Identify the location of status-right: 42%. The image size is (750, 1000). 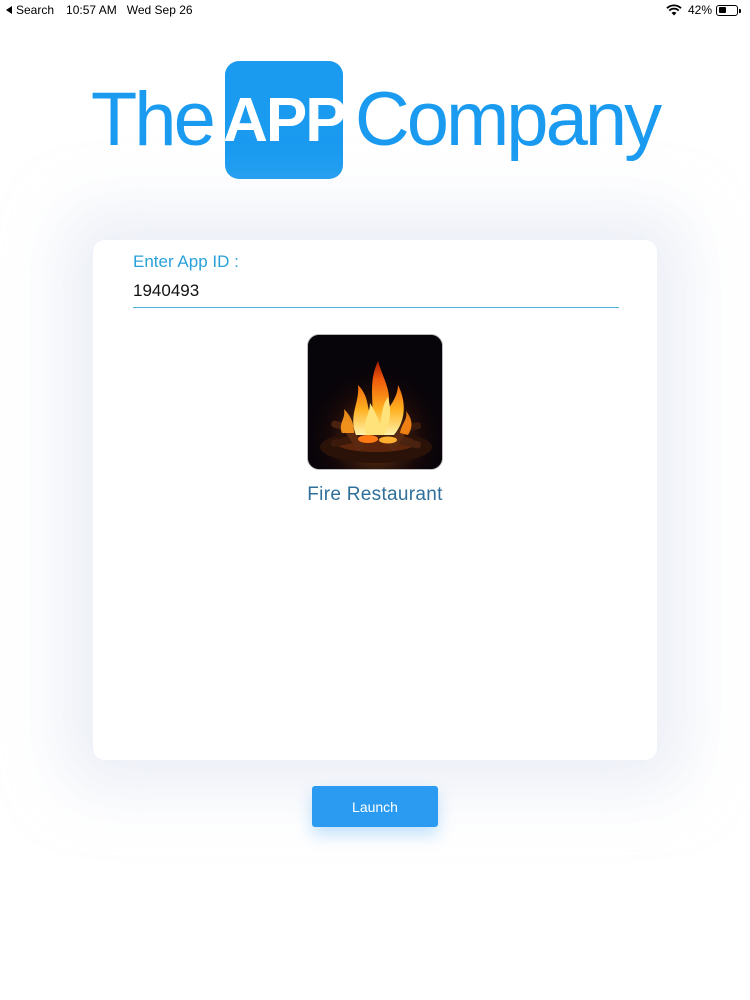
(703, 10).